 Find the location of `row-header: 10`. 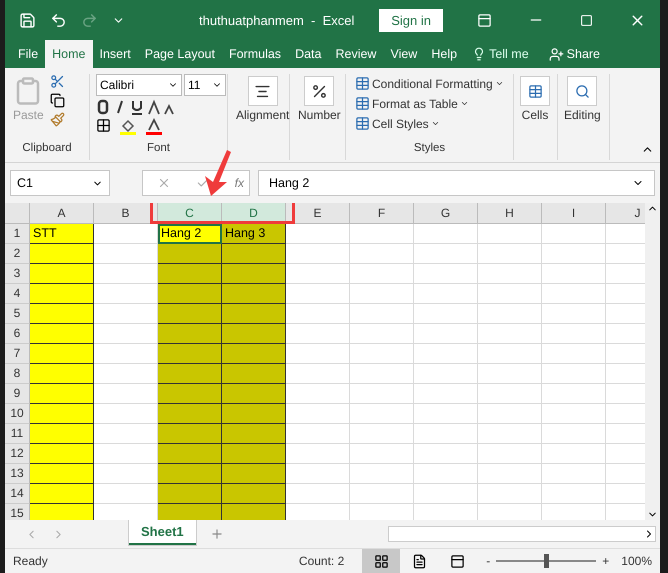

row-header: 10 is located at coordinates (17, 414).